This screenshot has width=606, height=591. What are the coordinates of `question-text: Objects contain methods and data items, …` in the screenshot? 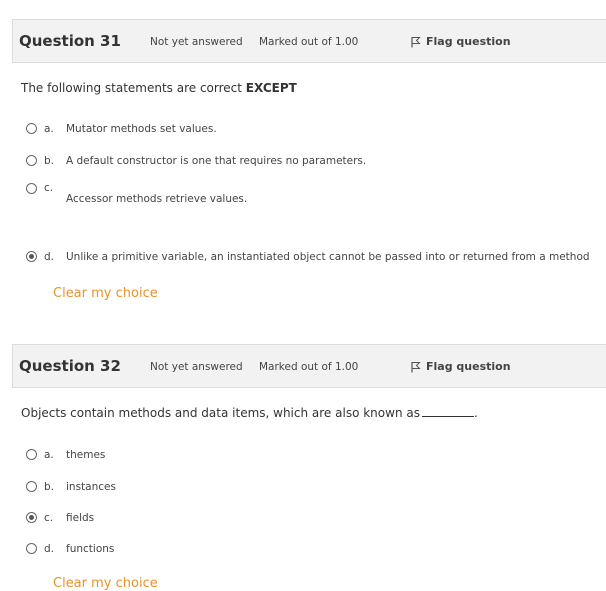 It's located at (220, 413).